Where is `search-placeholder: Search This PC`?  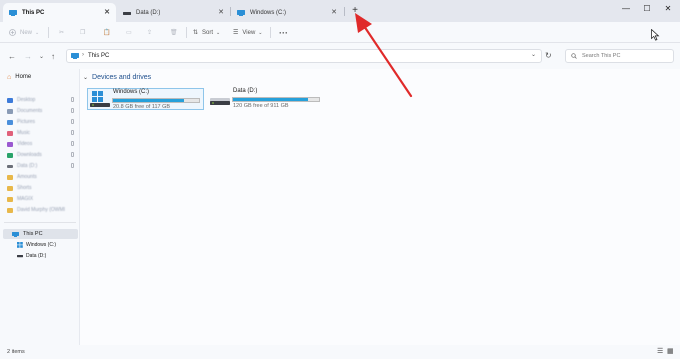
search-placeholder: Search This PC is located at coordinates (601, 56).